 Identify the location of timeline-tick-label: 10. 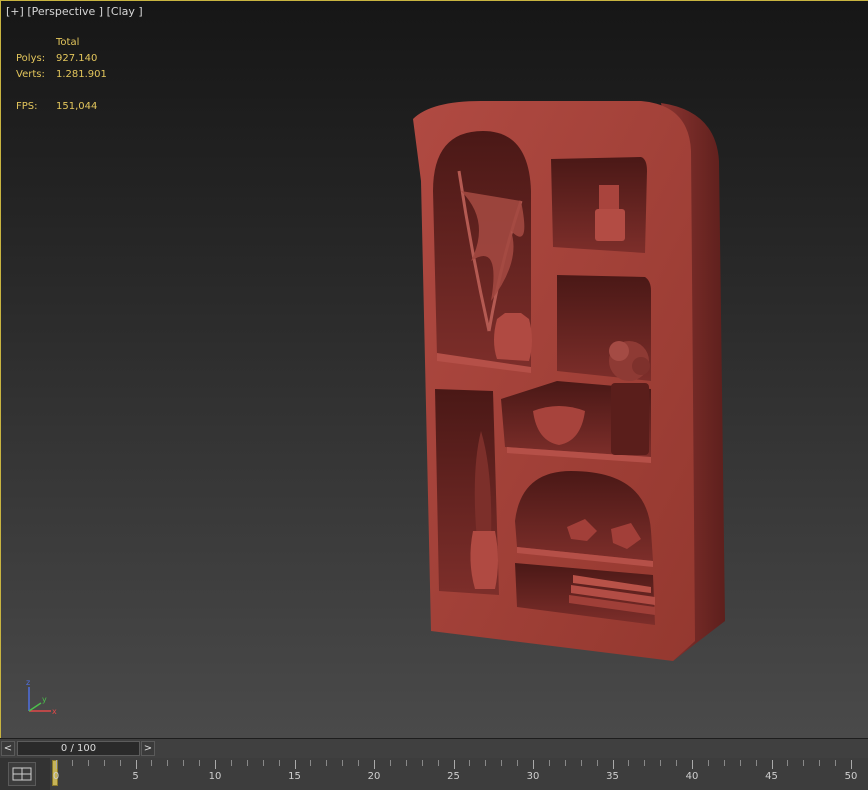
(215, 776).